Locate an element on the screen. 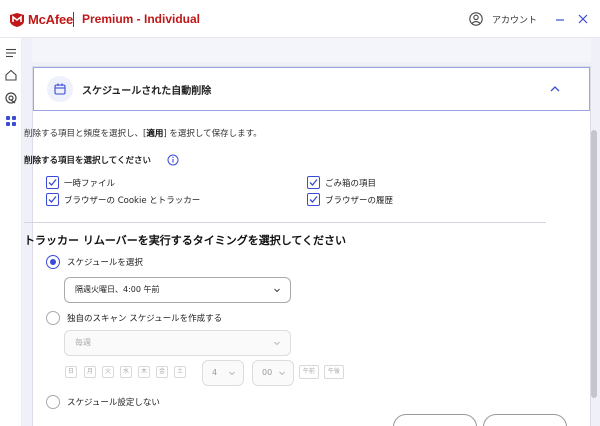 This screenshot has width=600, height=426. privacy-icon is located at coordinates (11, 98).